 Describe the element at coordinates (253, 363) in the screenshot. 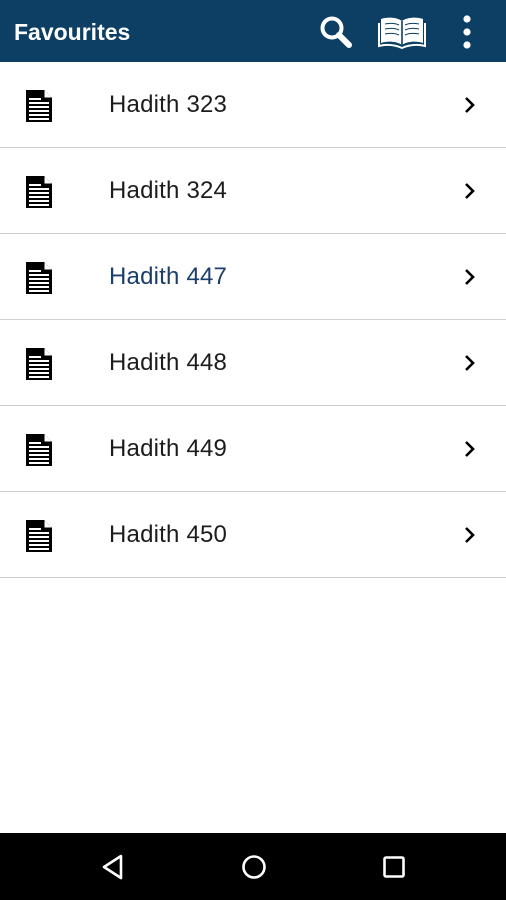

I see `list-item: Hadith 448` at that location.